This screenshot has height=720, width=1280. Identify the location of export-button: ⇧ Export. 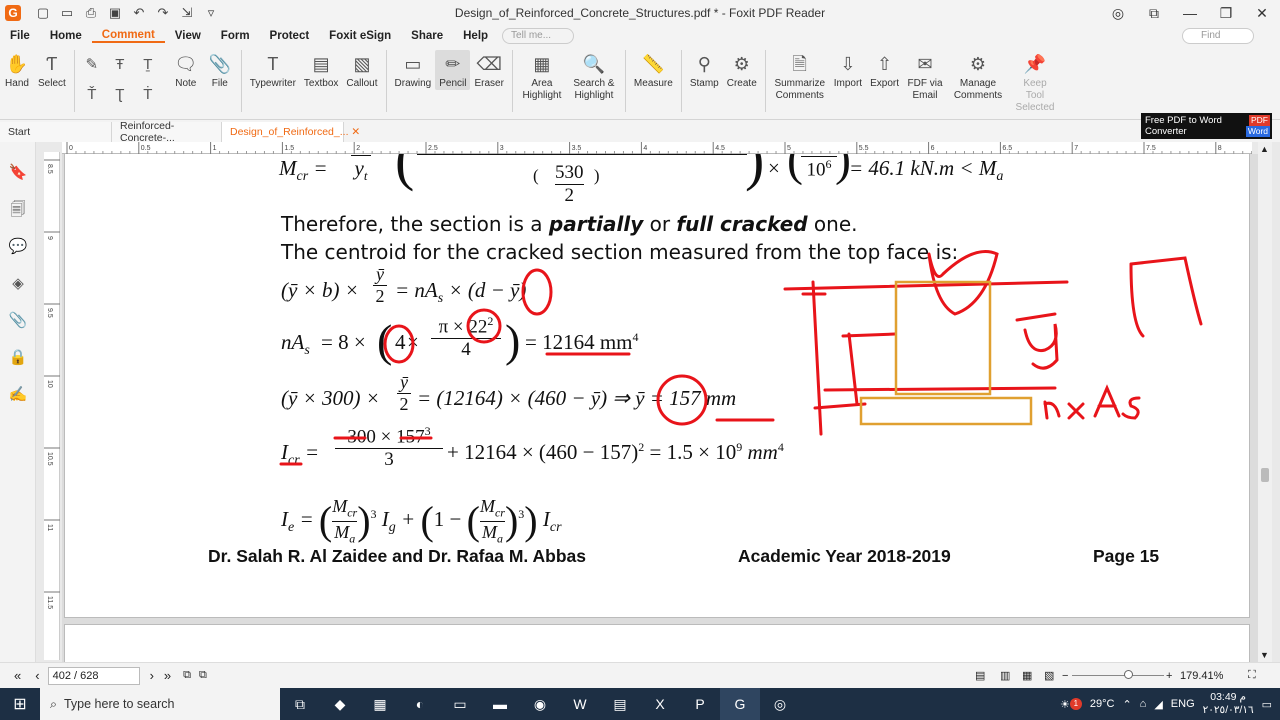
(884, 70).